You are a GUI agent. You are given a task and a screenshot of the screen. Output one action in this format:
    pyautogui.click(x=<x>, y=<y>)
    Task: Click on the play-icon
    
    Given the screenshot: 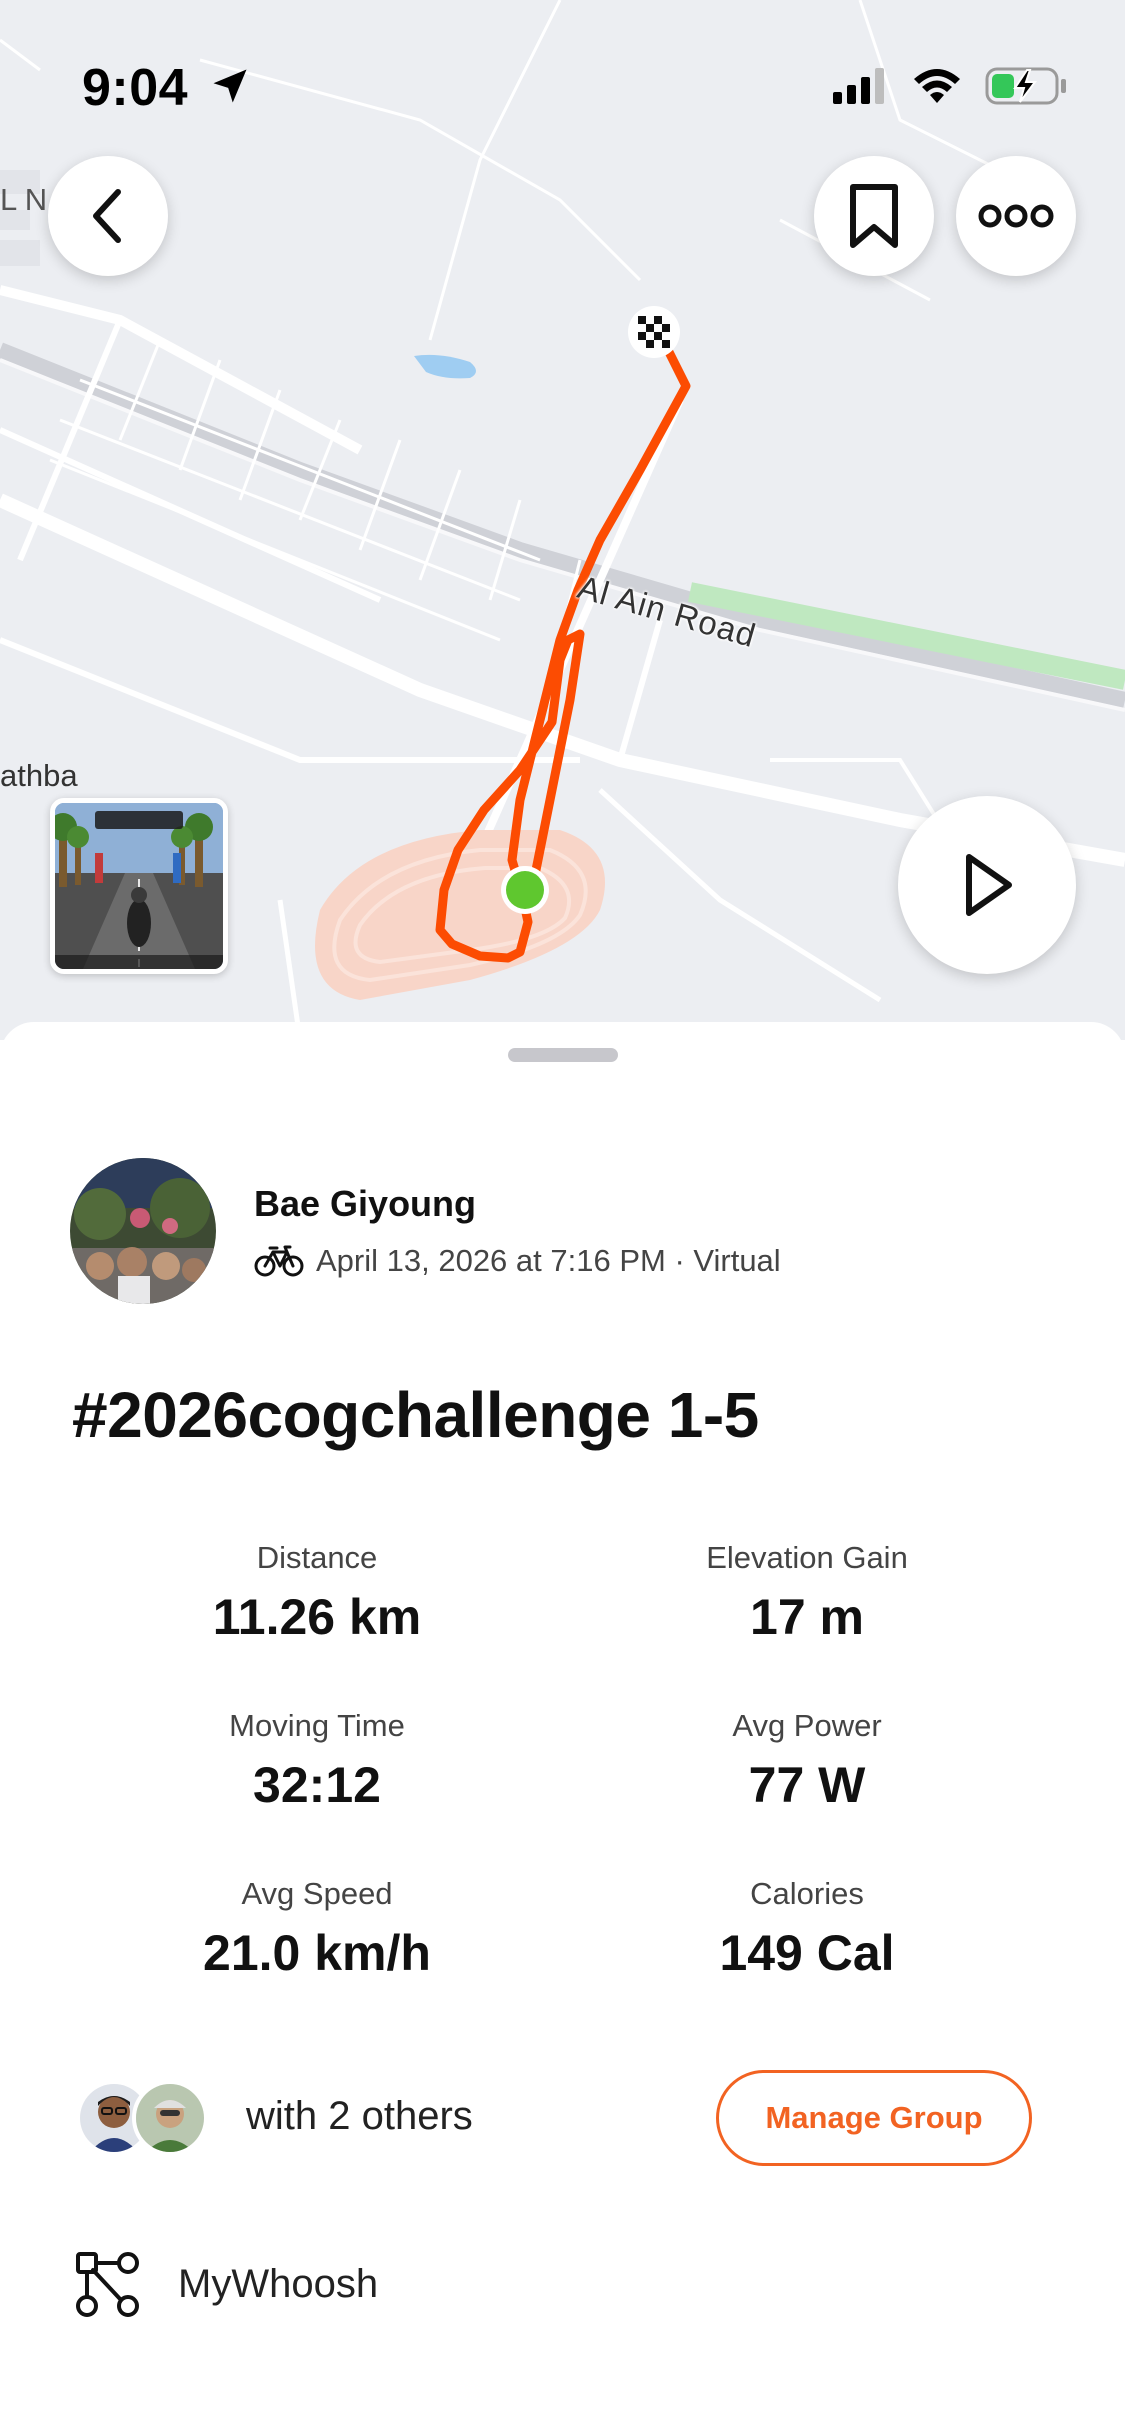 What is the action you would take?
    pyautogui.click(x=989, y=885)
    